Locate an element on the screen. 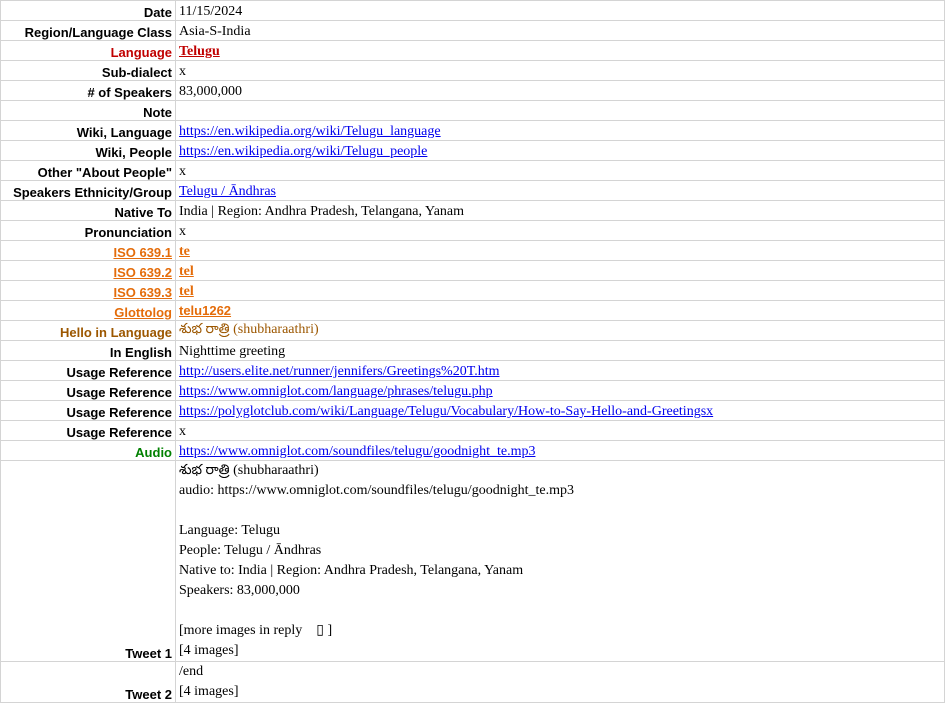 This screenshot has width=945, height=703. link-iso-6392: tel is located at coordinates (186, 271).